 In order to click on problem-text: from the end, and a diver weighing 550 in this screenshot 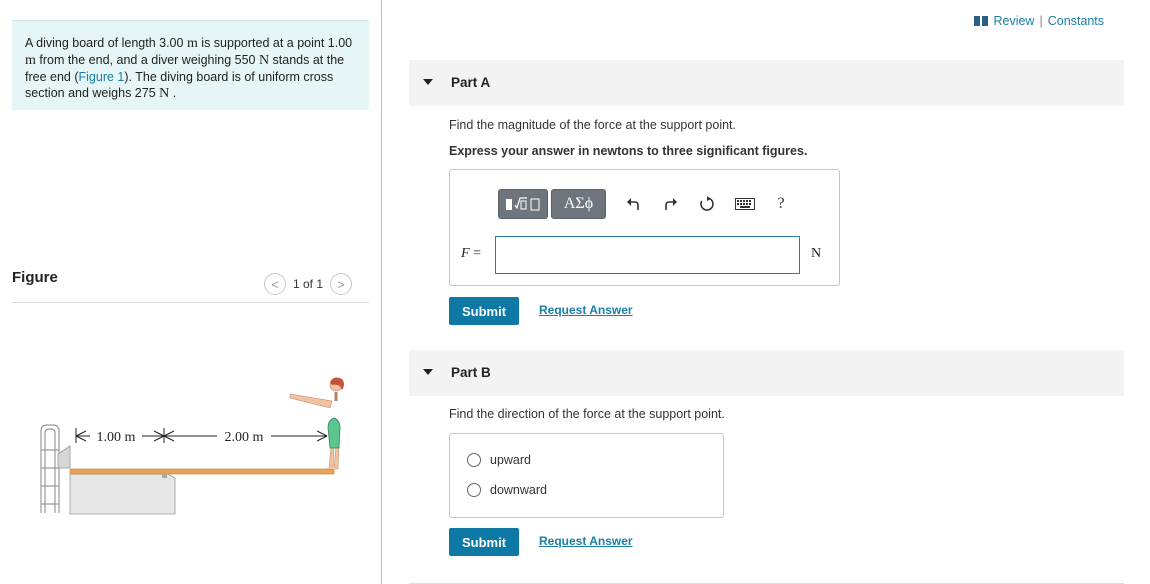, I will do `click(147, 60)`.